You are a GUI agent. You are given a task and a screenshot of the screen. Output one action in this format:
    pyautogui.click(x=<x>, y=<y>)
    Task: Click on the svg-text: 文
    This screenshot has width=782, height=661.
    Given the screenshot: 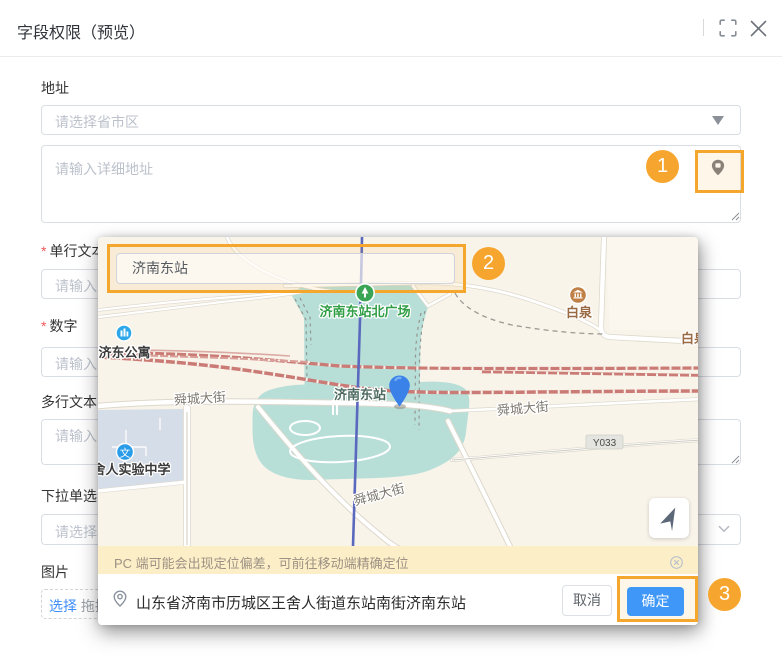 What is the action you would take?
    pyautogui.click(x=125, y=453)
    